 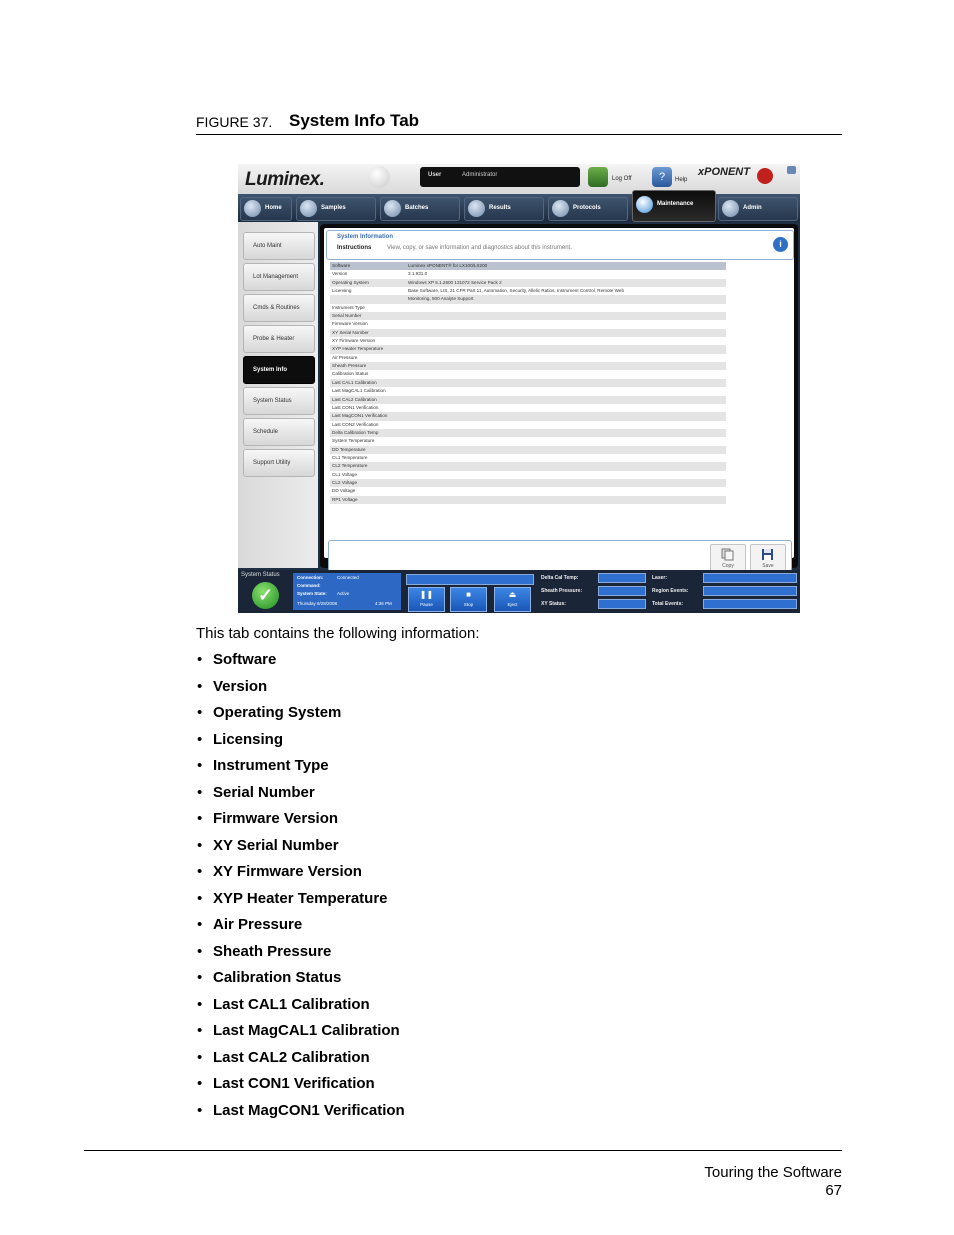 What do you see at coordinates (662, 177) in the screenshot?
I see `help-icon: ?` at bounding box center [662, 177].